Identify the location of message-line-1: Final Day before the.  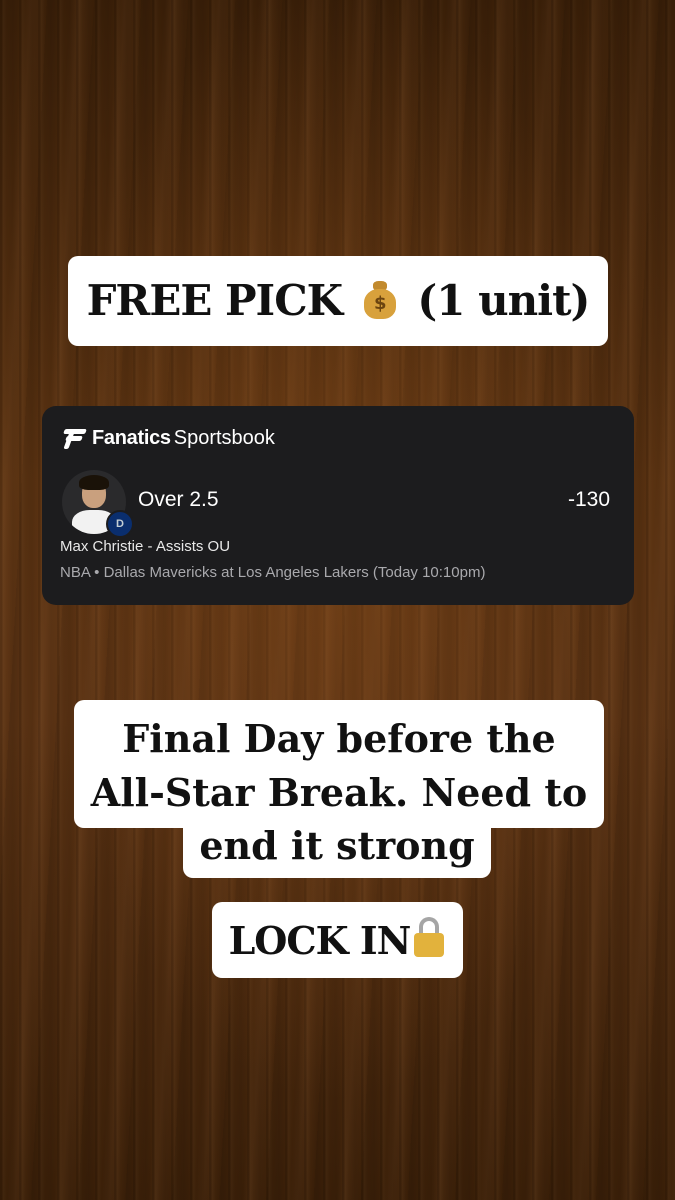
(339, 738).